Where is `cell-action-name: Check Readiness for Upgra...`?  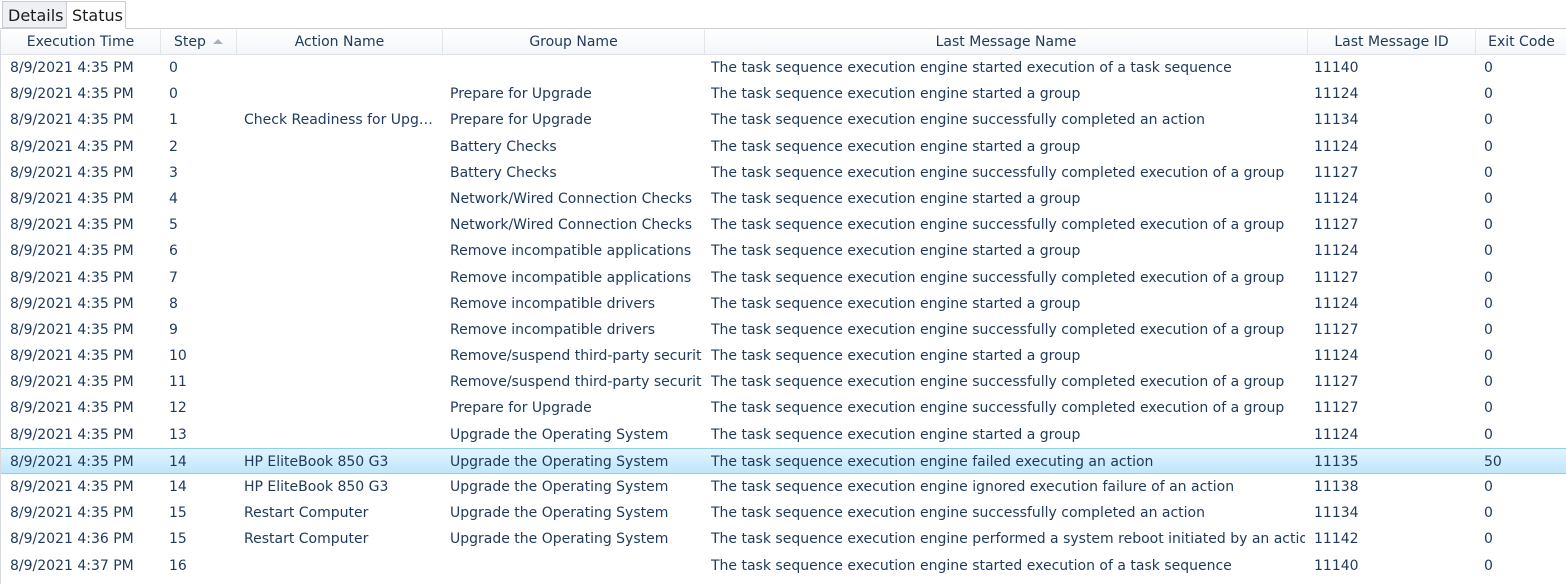
cell-action-name: Check Readiness for Upgra... is located at coordinates (340, 120).